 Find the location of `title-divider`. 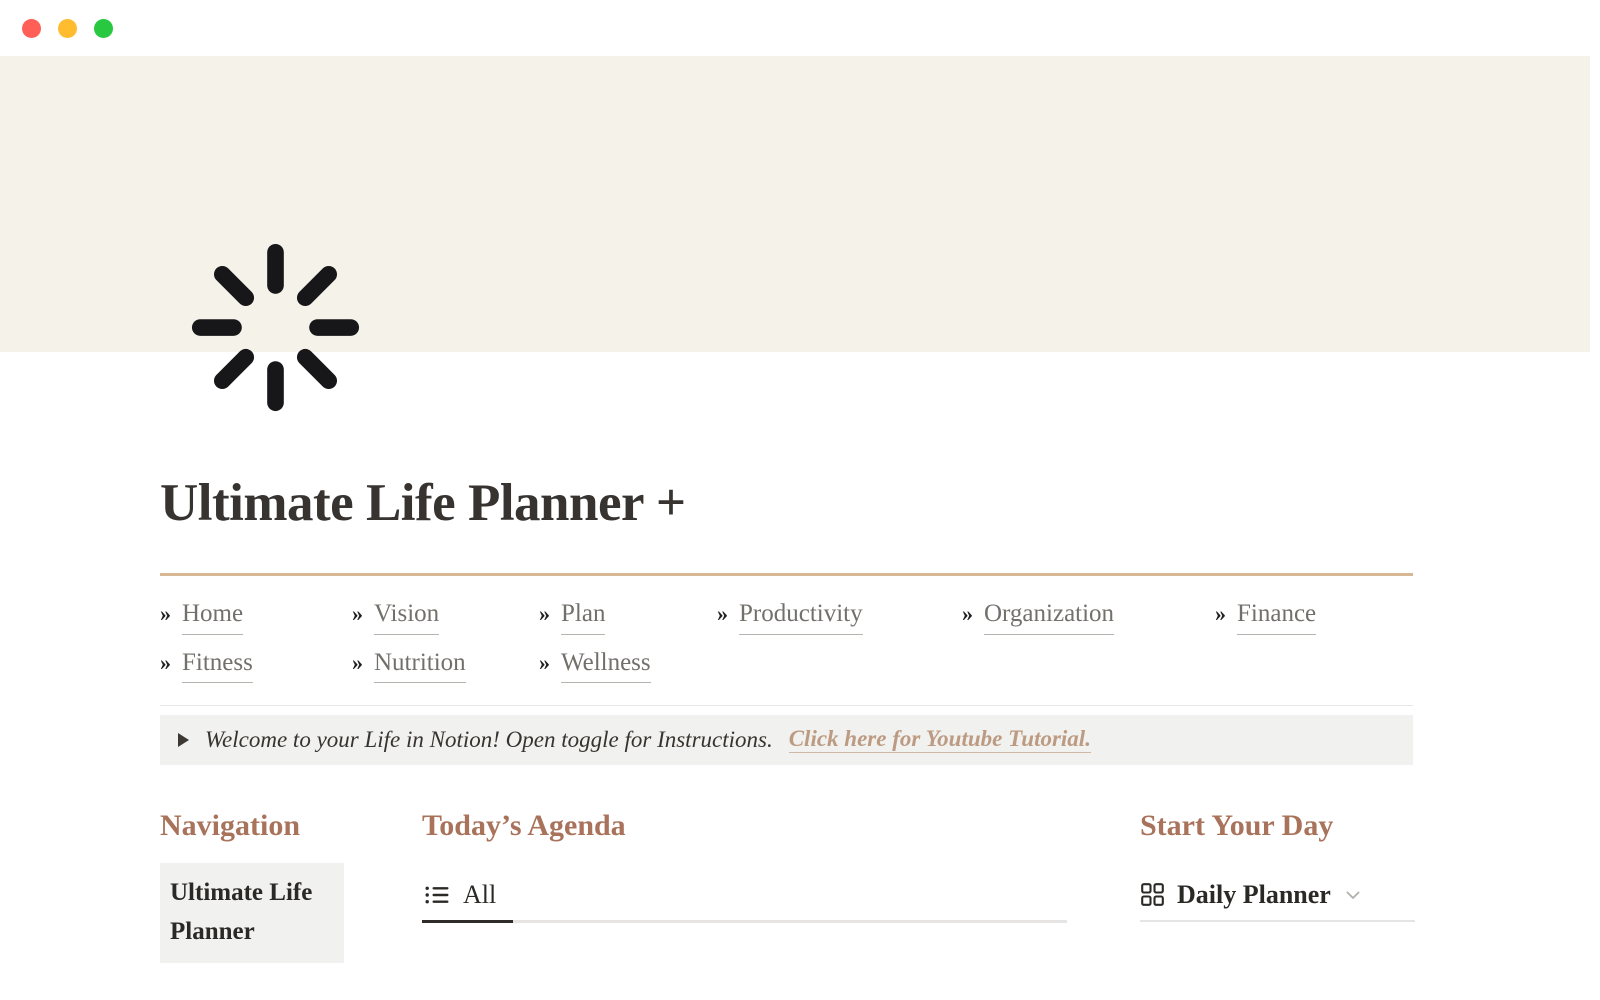

title-divider is located at coordinates (786, 575).